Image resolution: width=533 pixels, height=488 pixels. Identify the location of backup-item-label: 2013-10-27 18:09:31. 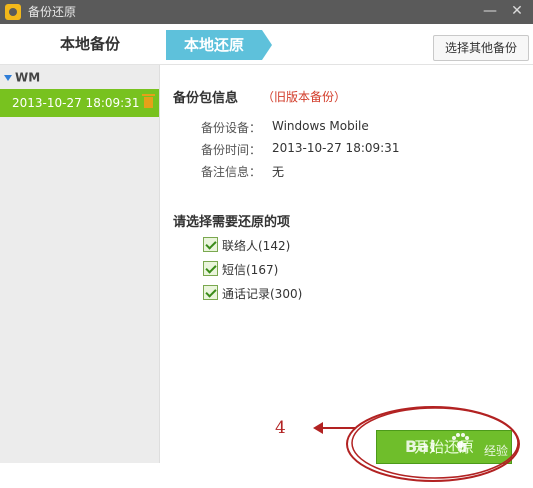
(76, 103).